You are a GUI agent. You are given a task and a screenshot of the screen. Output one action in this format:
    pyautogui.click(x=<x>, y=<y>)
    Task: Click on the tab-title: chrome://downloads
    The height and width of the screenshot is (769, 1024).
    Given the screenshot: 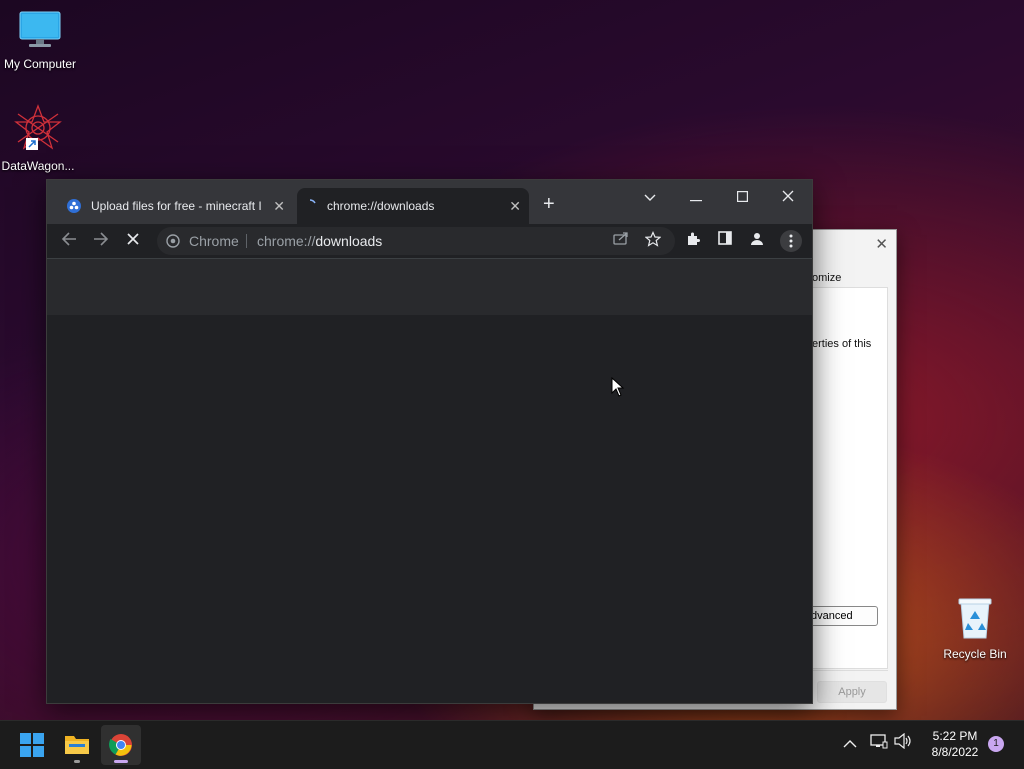 What is the action you would take?
    pyautogui.click(x=381, y=206)
    